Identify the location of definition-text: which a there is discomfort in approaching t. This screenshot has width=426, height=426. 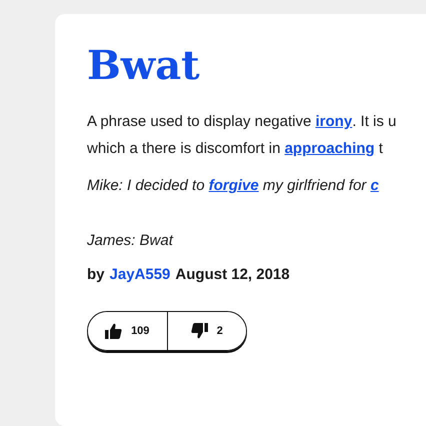
(235, 149).